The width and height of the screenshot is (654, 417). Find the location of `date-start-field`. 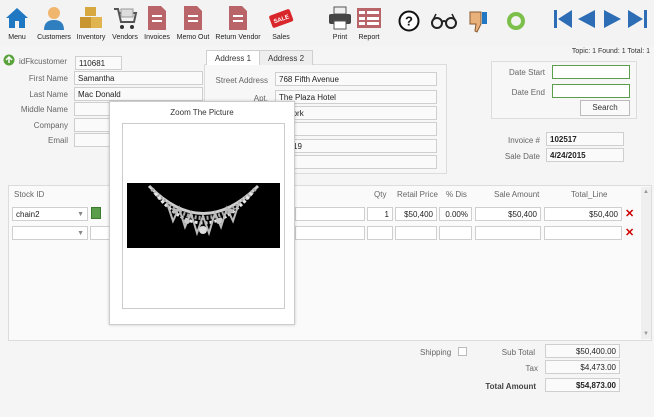

date-start-field is located at coordinates (591, 72).